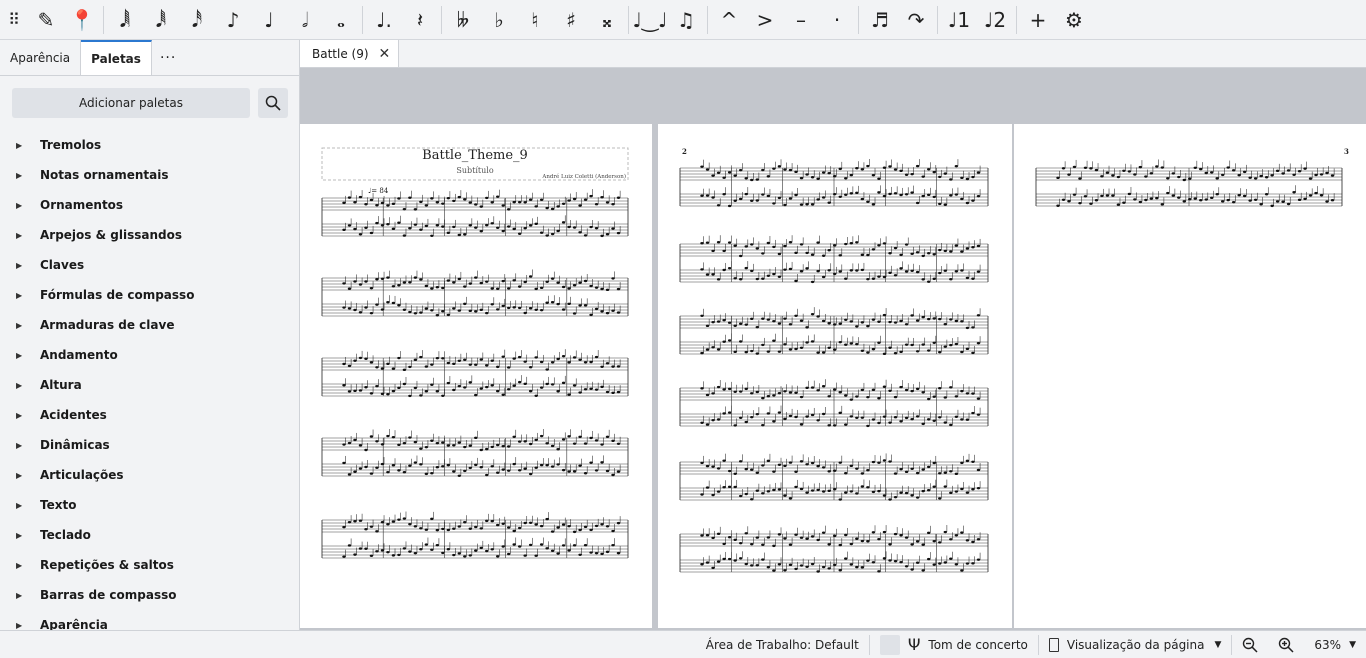  Describe the element at coordinates (46, 20) in the screenshot. I see `note-input-pencil-icon: ✎` at that location.